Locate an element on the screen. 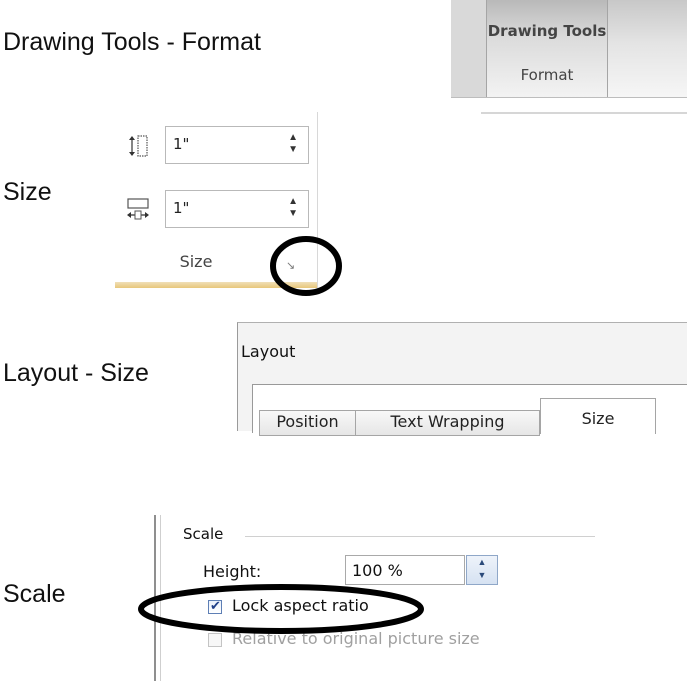 Image resolution: width=687 pixels, height=681 pixels. drawing-tools-ribbon: Drawing Tools Format is located at coordinates (569, 57).